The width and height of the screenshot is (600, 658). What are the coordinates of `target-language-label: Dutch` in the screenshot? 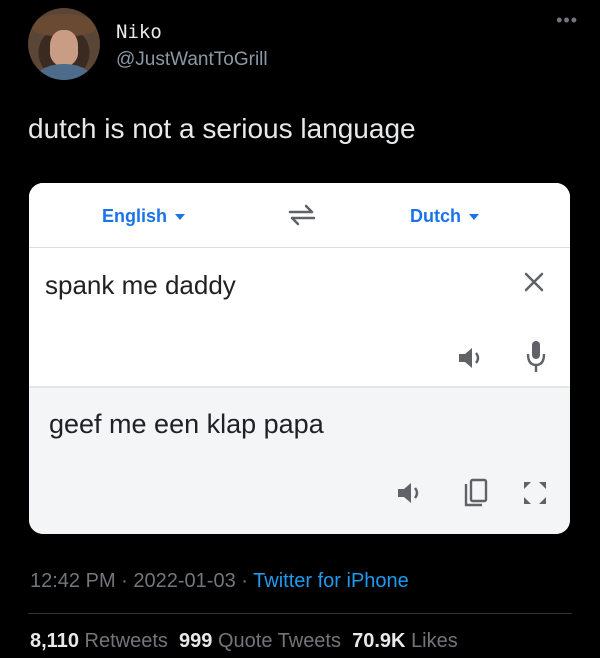 It's located at (435, 216).